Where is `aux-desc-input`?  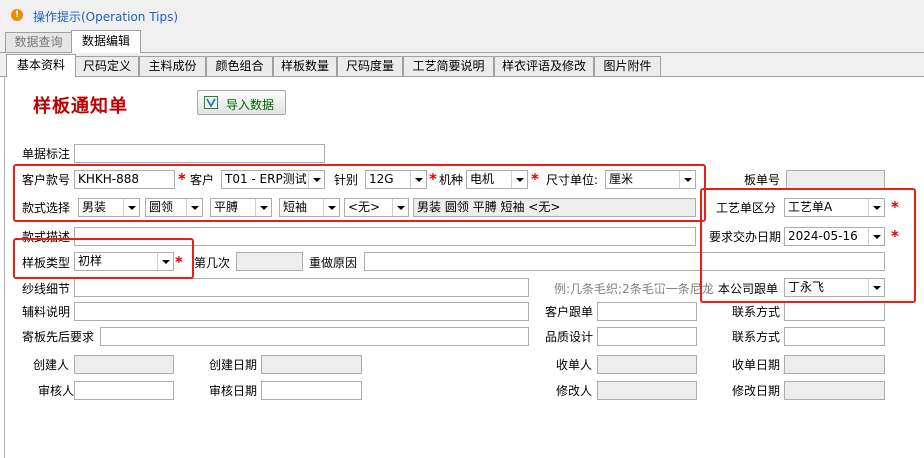
aux-desc-input is located at coordinates (301, 311).